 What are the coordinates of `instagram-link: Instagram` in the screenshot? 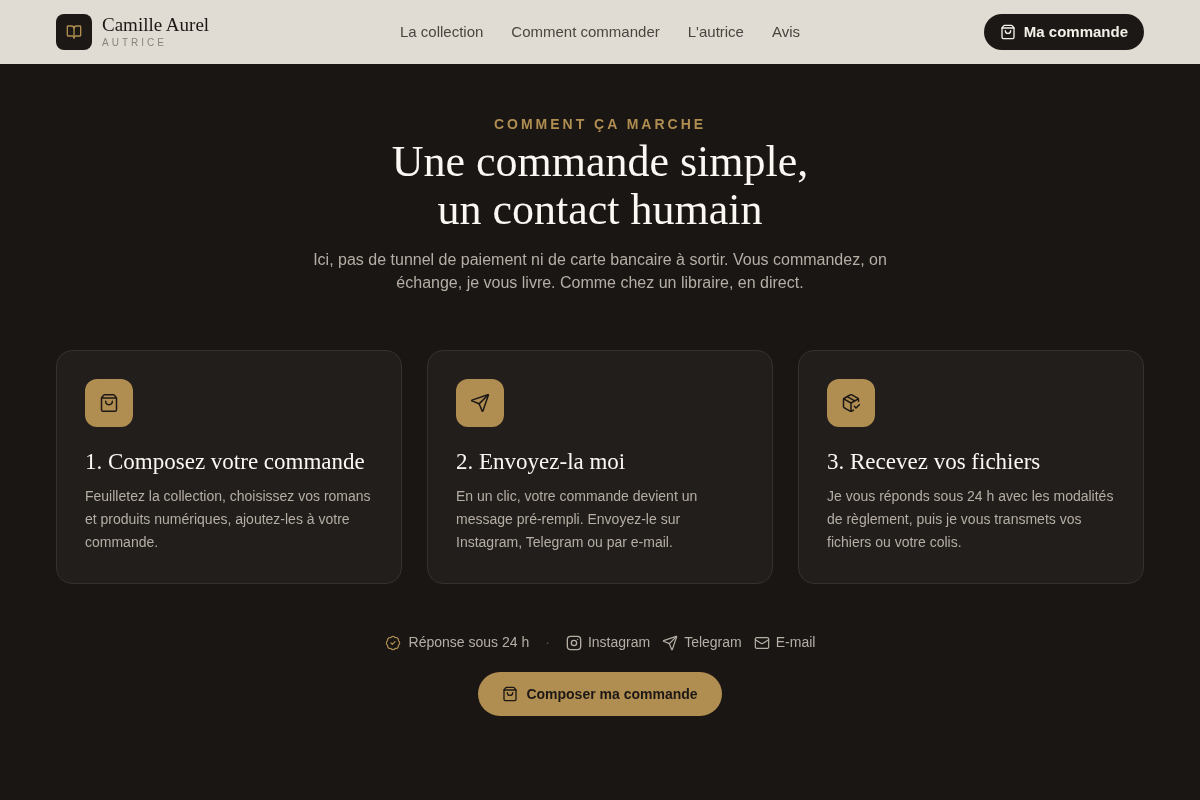 It's located at (608, 642).